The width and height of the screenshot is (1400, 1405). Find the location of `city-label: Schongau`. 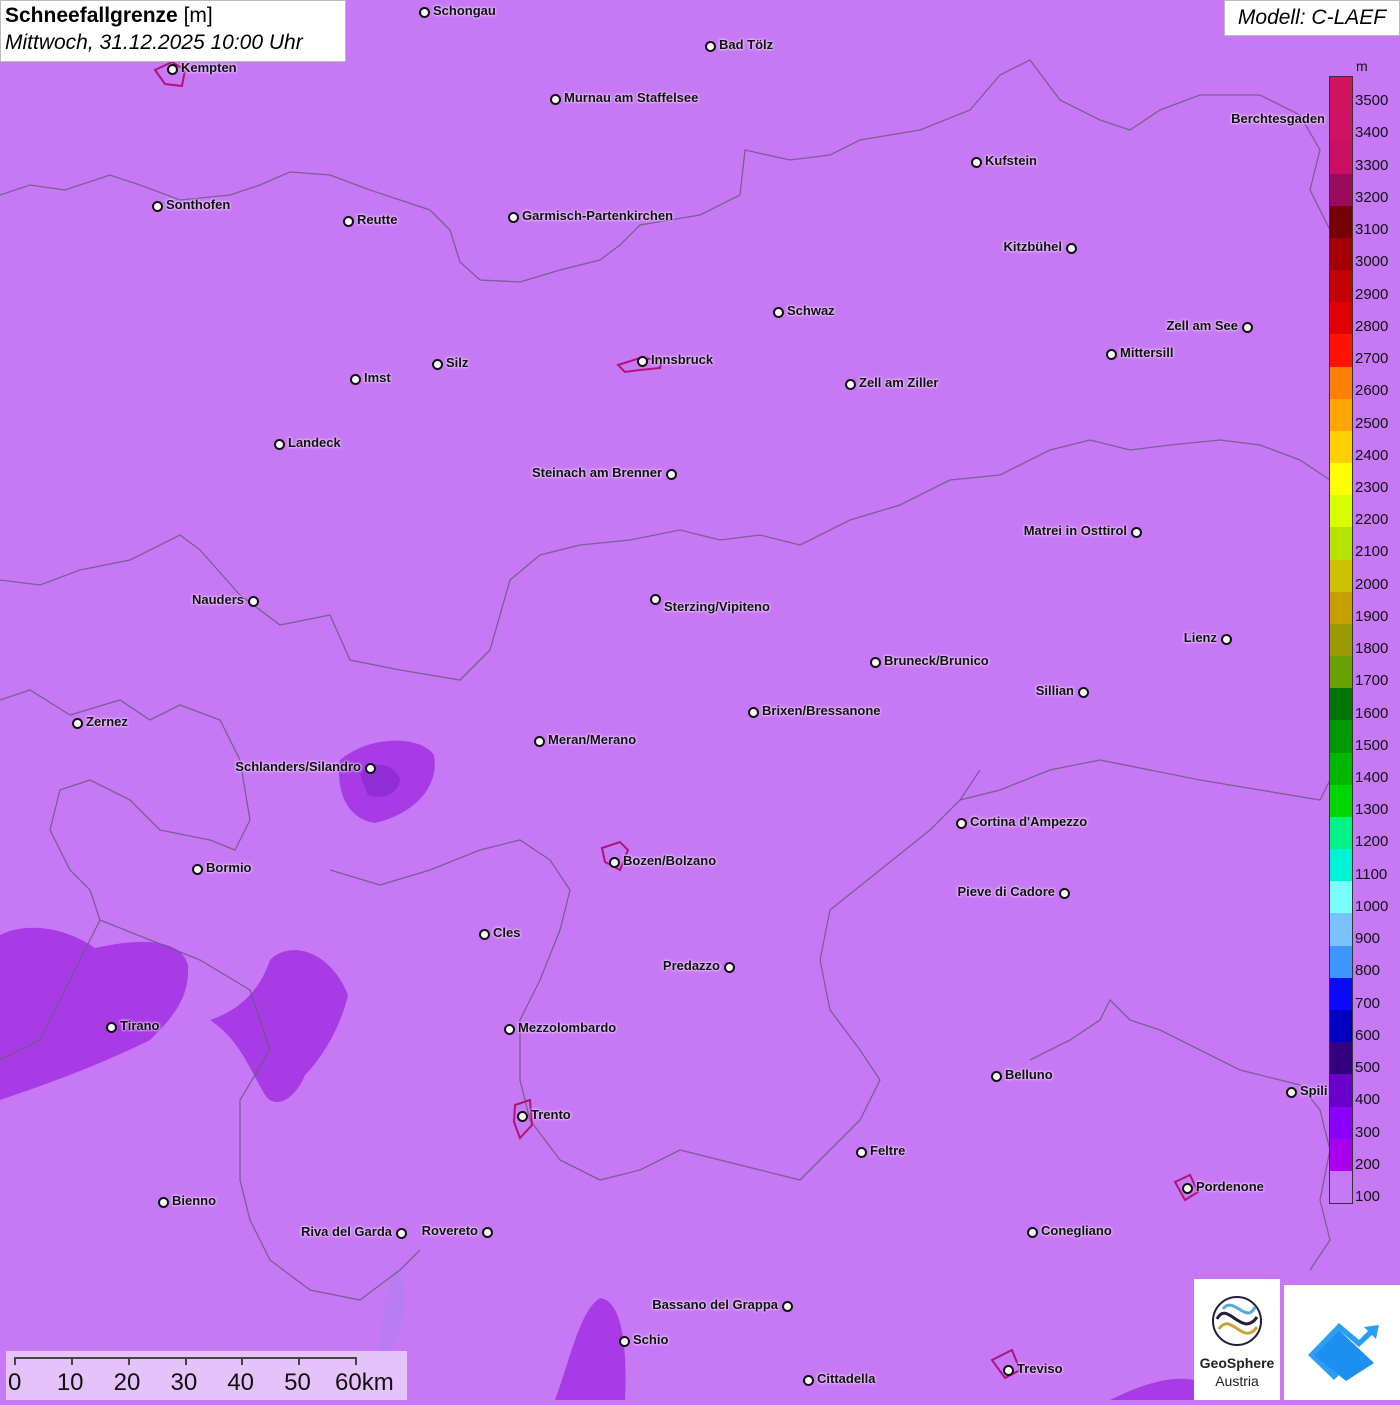

city-label: Schongau is located at coordinates (464, 10).